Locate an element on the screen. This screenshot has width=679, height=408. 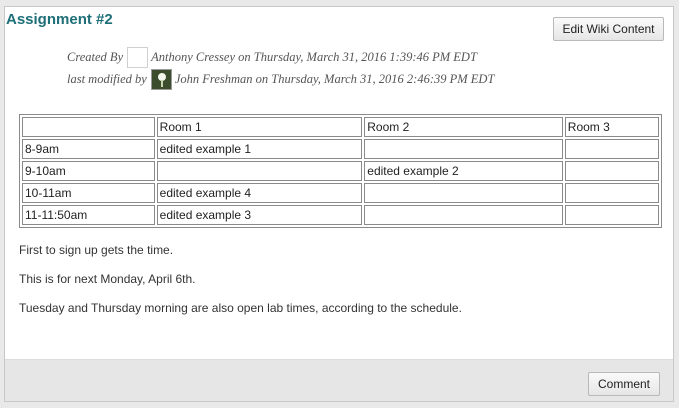
table-row: 8-9am edited example 1 is located at coordinates (340, 149).